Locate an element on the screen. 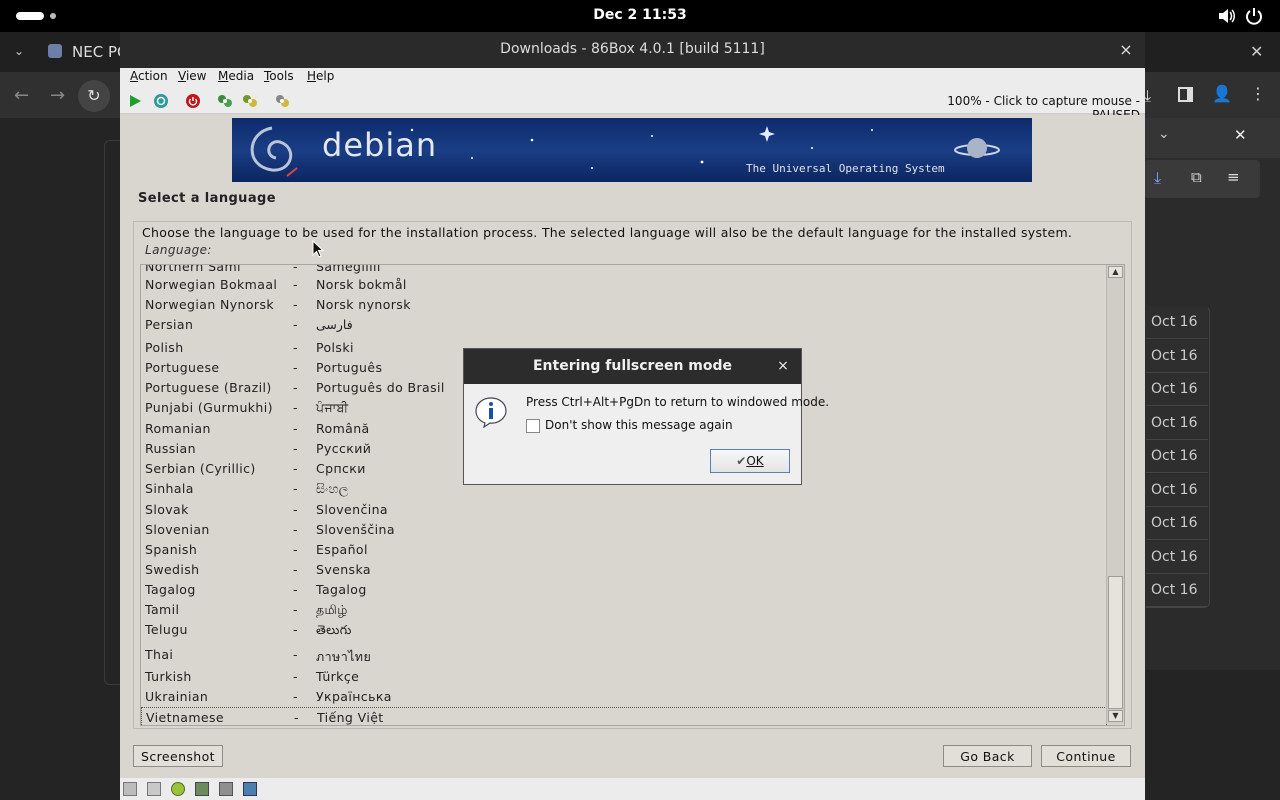 The width and height of the screenshot is (1280, 800). power-icon is located at coordinates (1254, 16).